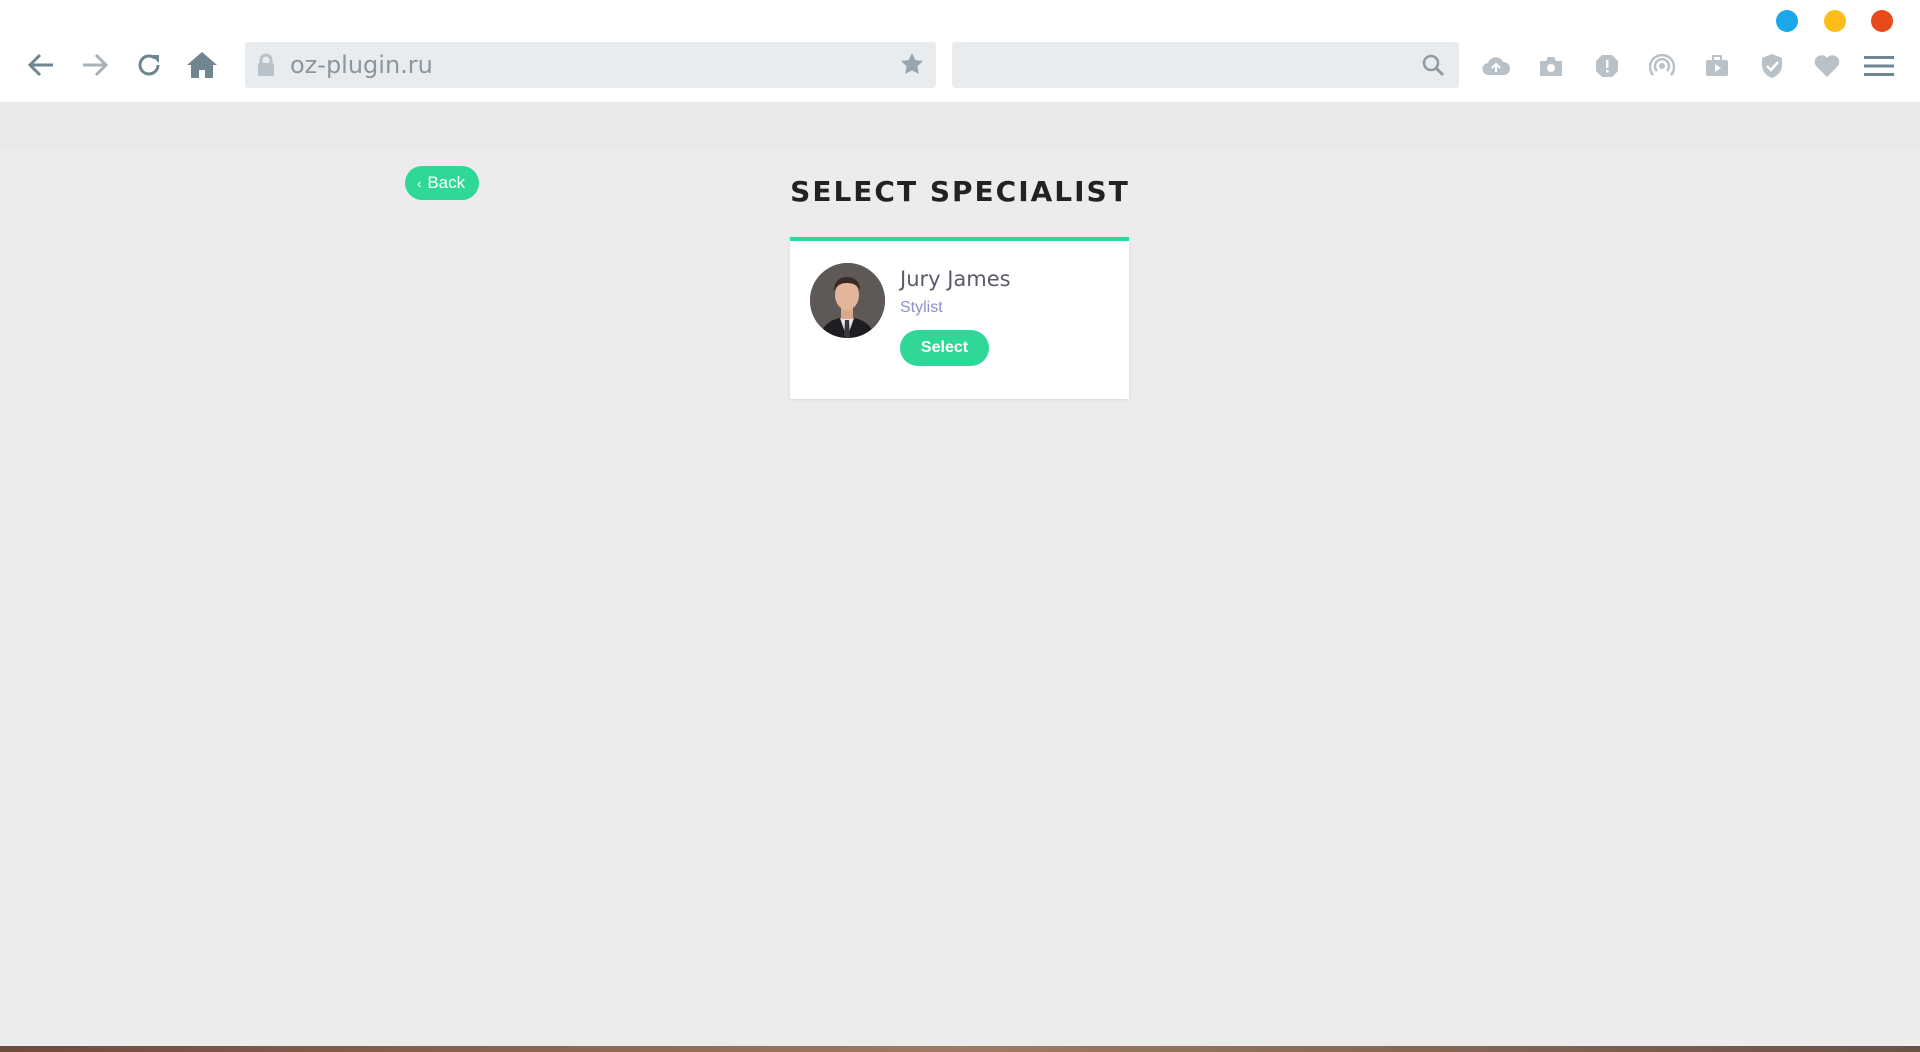 This screenshot has width=1920, height=1052. I want to click on page-header-bar, so click(960, 125).